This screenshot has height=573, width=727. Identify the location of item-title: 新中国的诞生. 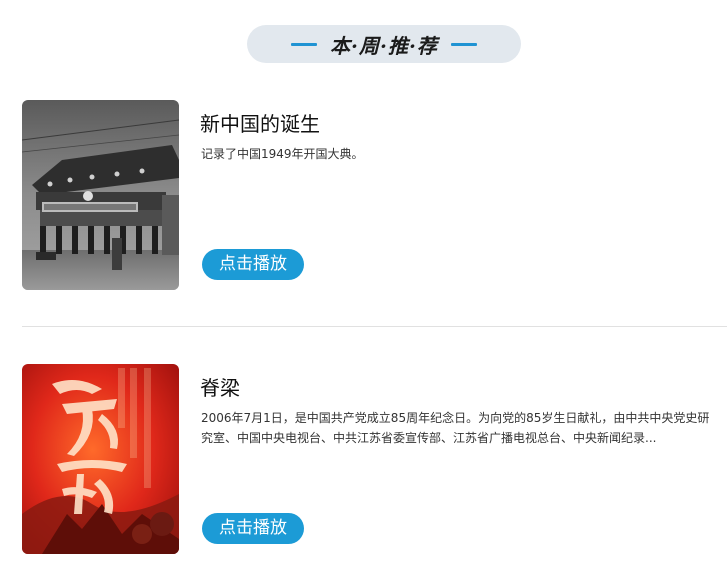
(260, 122).